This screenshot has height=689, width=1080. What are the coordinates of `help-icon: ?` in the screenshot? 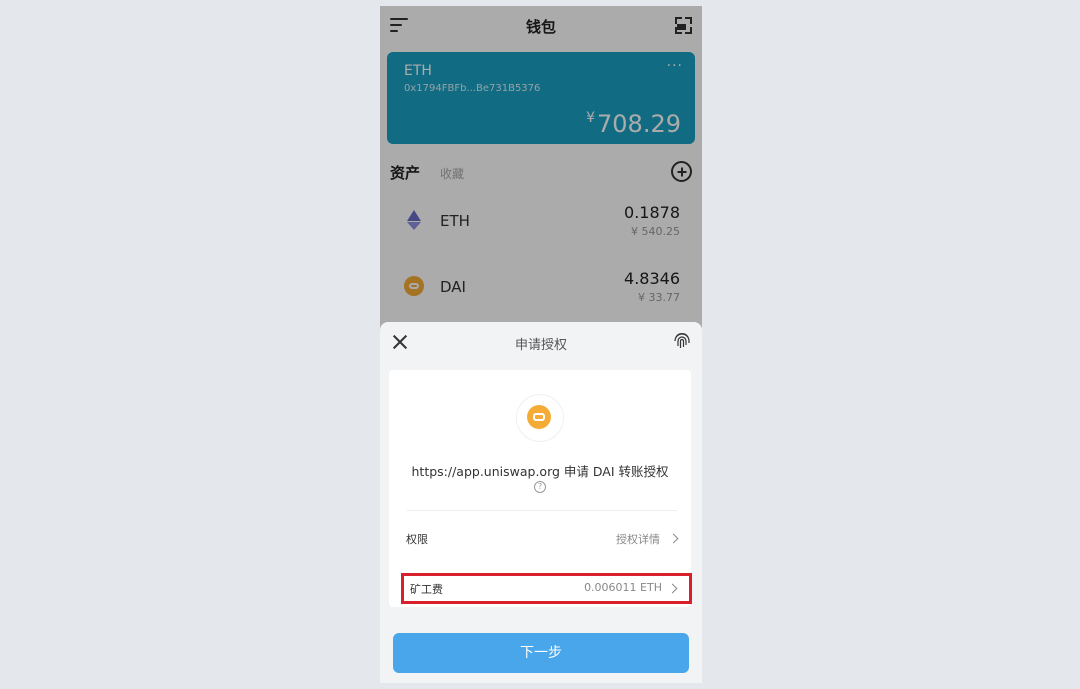 It's located at (540, 487).